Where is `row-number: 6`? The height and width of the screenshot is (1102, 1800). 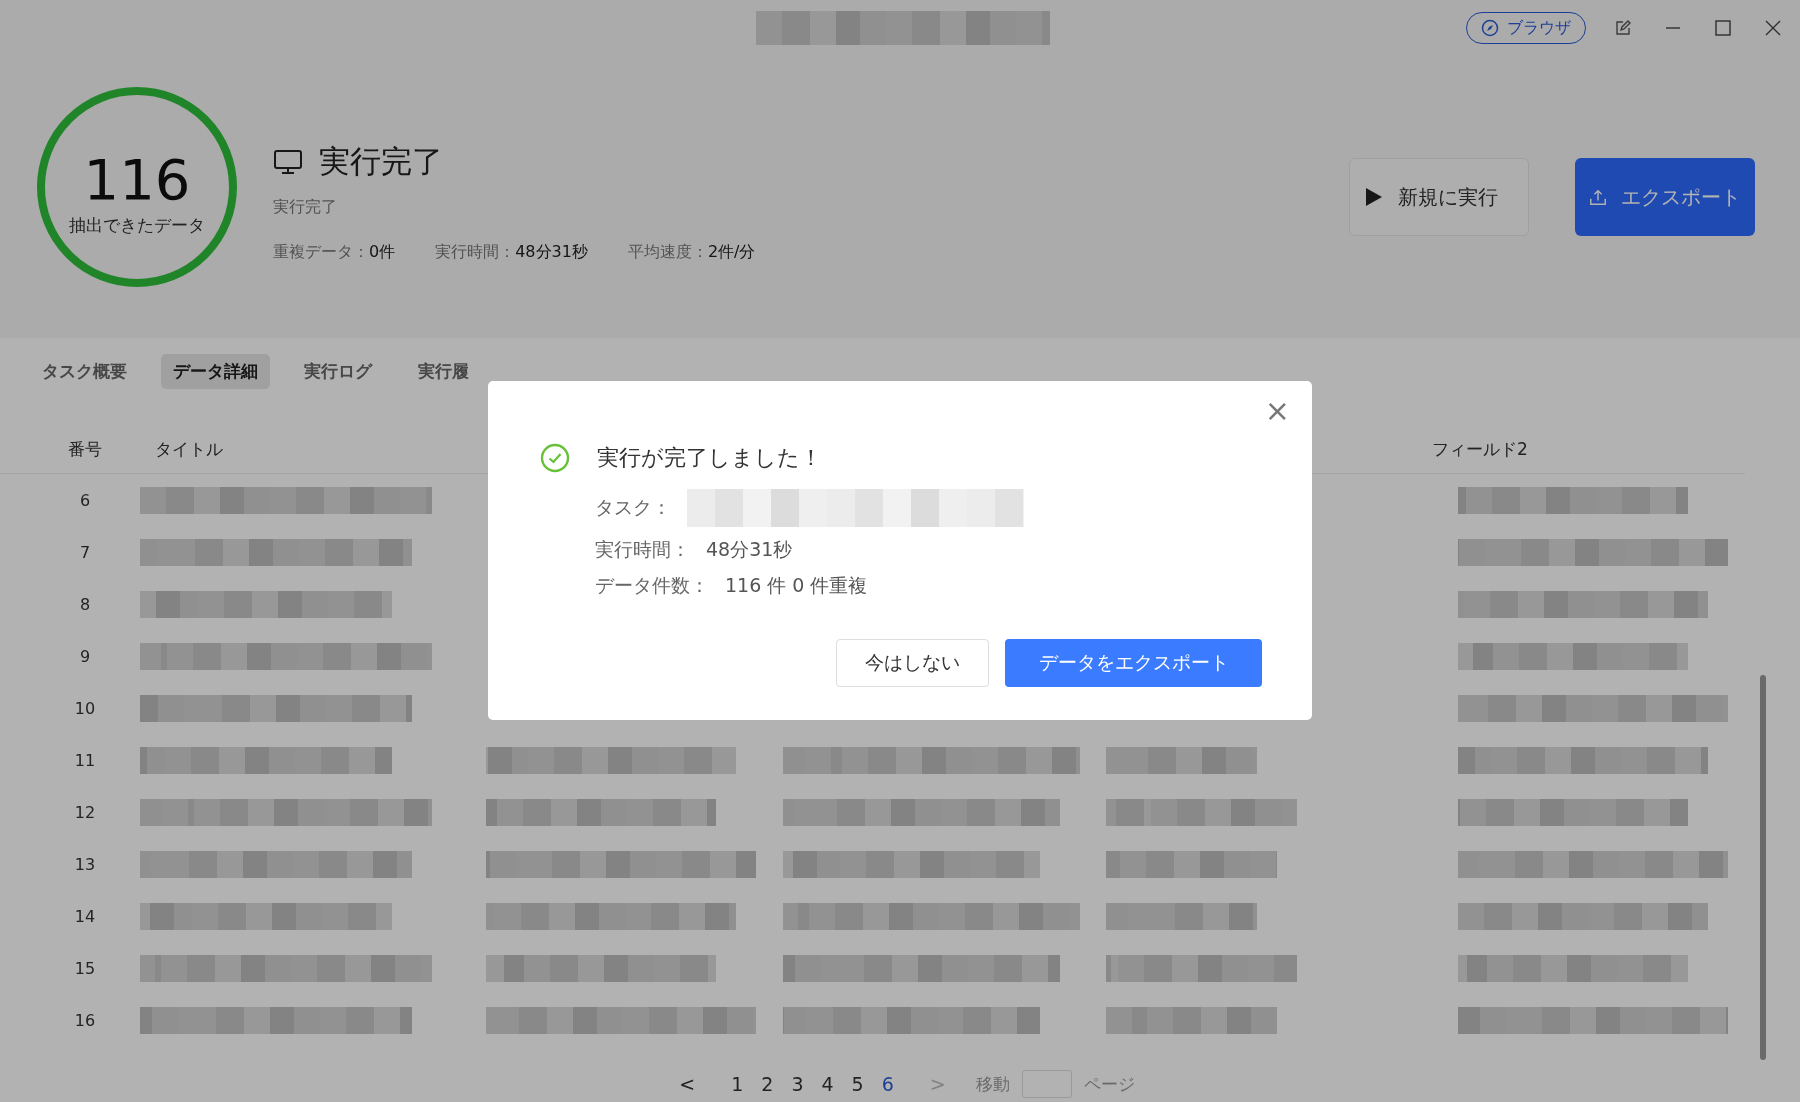 row-number: 6 is located at coordinates (85, 500).